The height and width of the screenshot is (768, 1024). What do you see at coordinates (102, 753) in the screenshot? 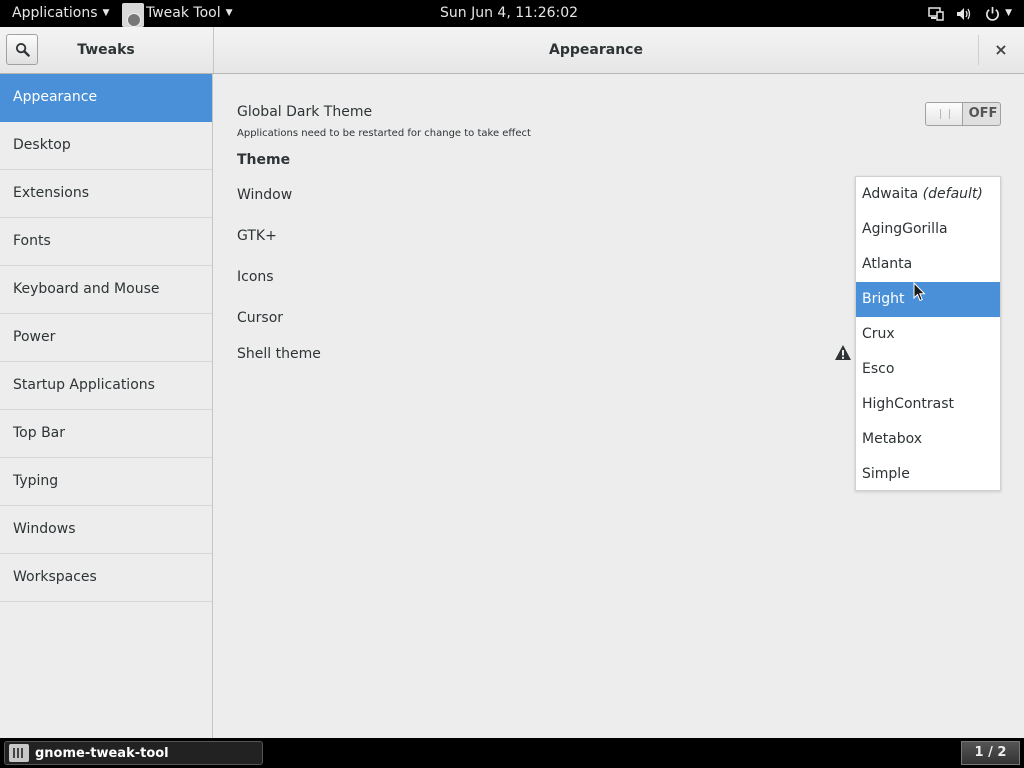
I see `taskbar-window-label: gnome-tweak-tool` at bounding box center [102, 753].